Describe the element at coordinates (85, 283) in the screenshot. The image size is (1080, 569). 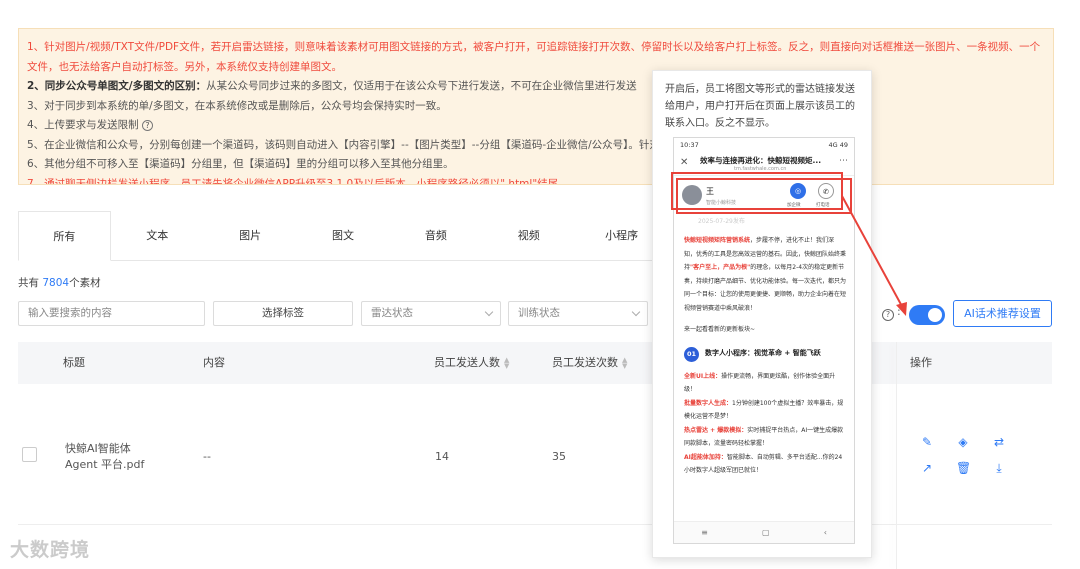
I see `total-suffix: 个素材` at that location.